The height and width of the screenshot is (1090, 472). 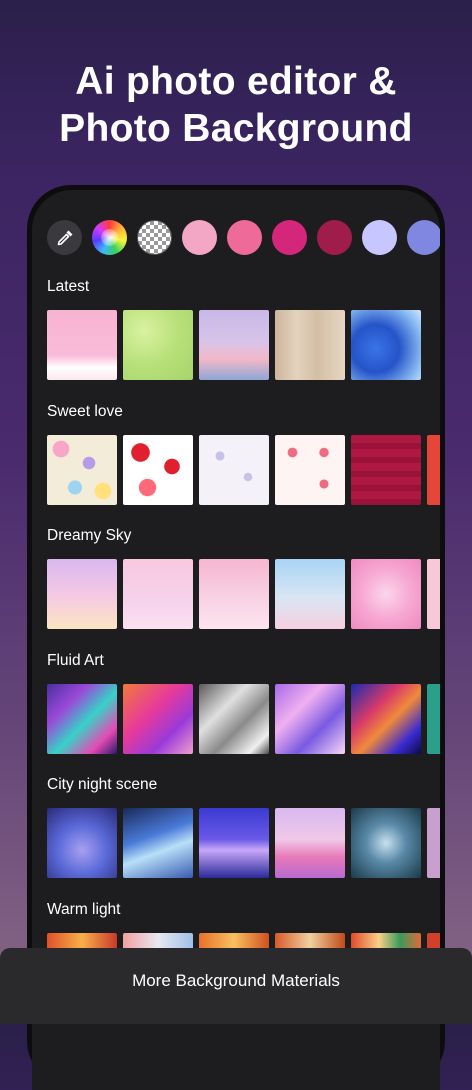 I want to click on color-palette, so click(x=243, y=237).